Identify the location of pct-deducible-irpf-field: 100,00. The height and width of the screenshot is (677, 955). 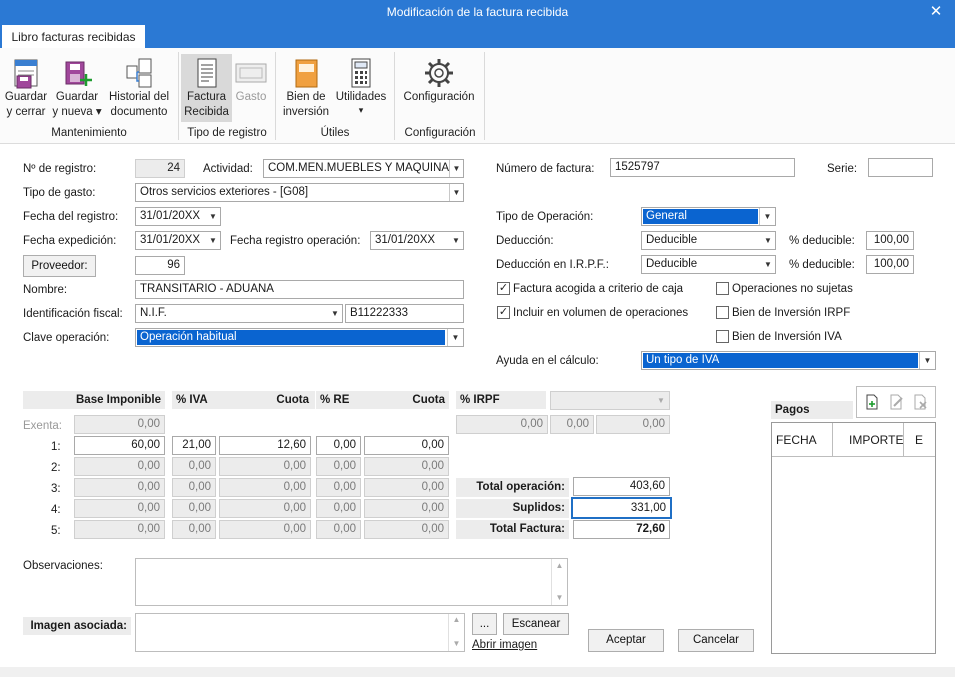
(890, 264).